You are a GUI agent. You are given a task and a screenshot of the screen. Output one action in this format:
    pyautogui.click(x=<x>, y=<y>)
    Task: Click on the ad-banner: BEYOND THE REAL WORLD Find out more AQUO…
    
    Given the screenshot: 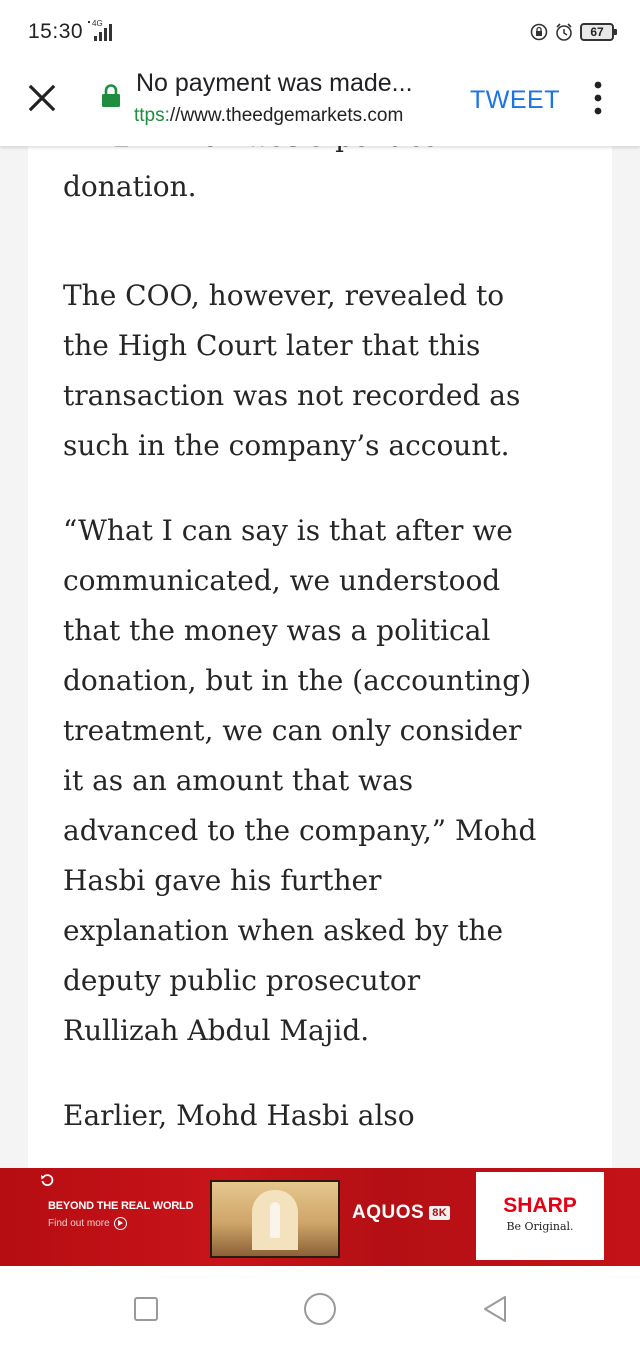 What is the action you would take?
    pyautogui.click(x=320, y=1217)
    